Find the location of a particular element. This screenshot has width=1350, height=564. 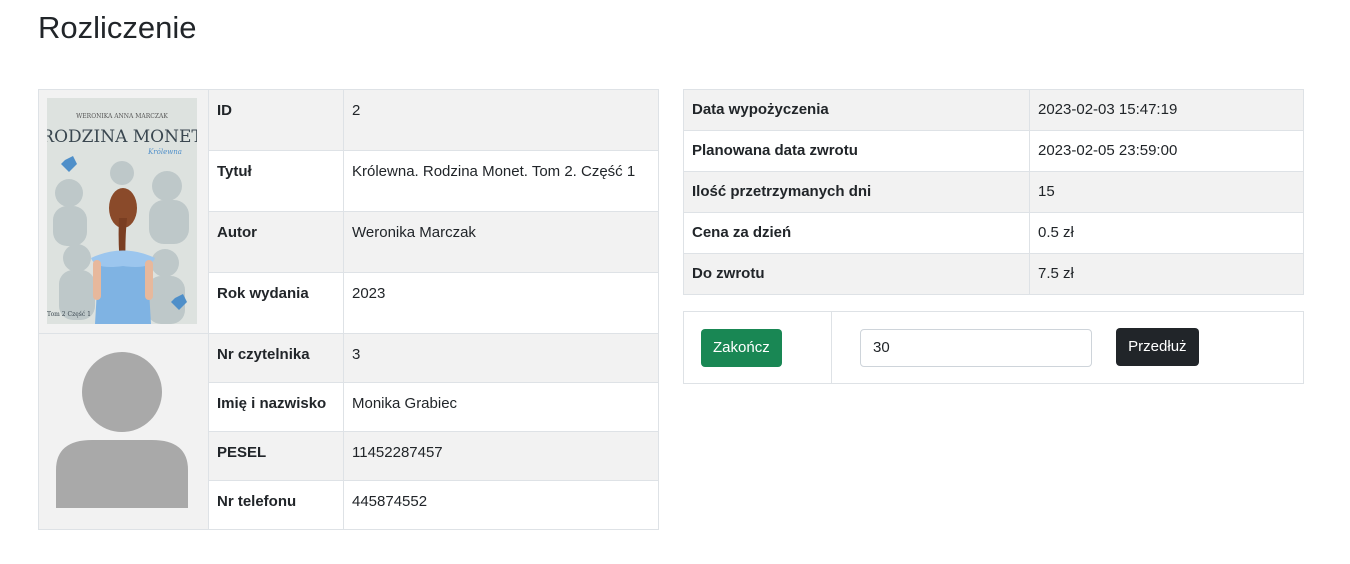

overdue-days-label: Ilość przetrzymanych dni is located at coordinates (856, 192).